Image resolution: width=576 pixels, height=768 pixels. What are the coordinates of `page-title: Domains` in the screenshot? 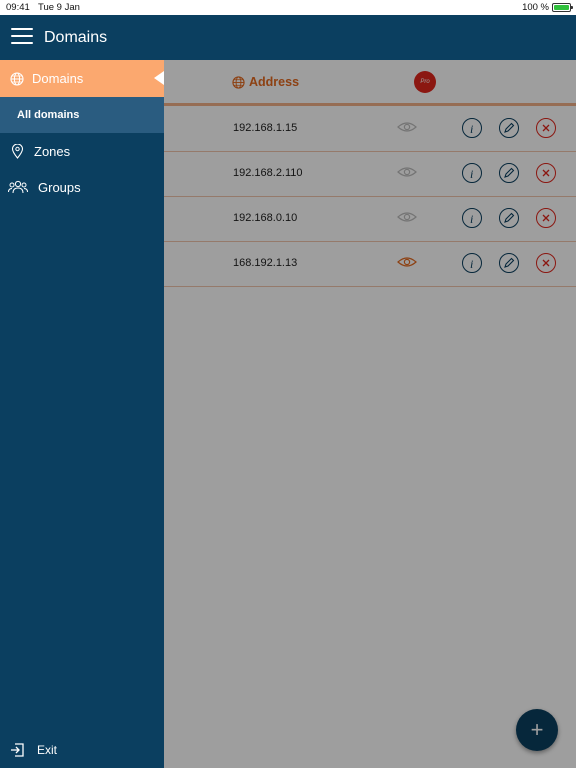 It's located at (76, 37).